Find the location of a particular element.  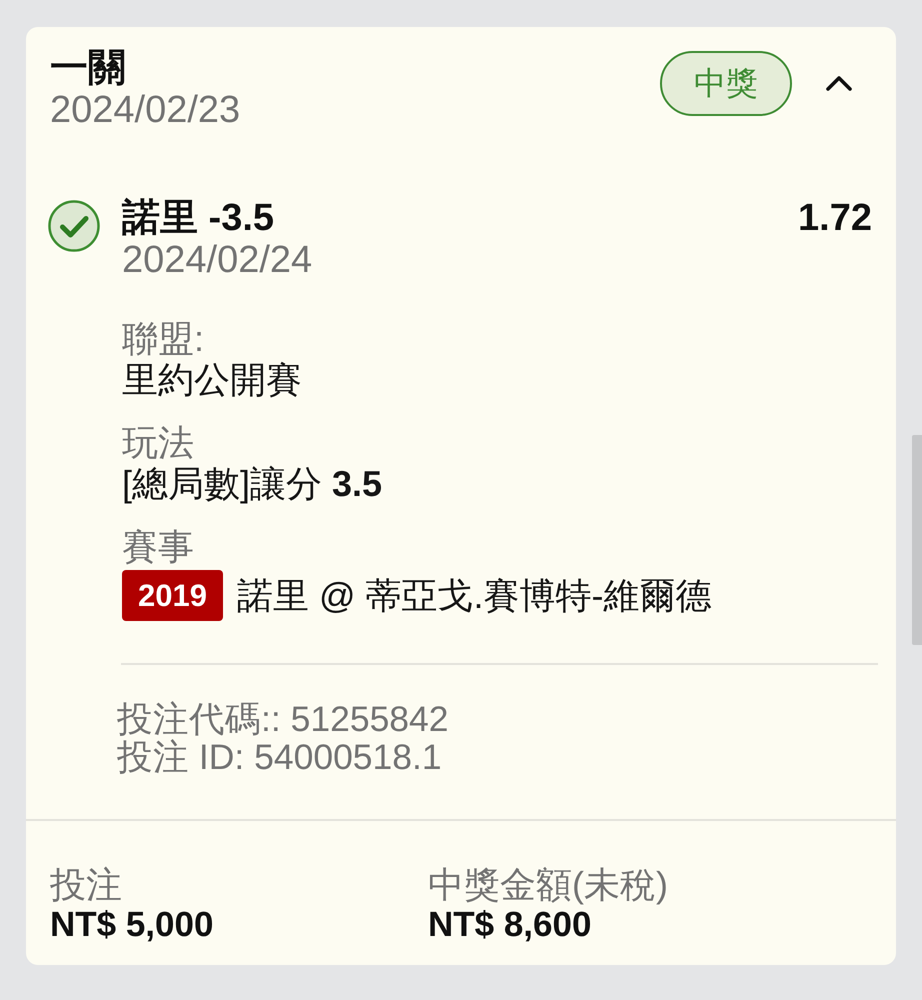

detail-value: [總局數]讓分 3.5 is located at coordinates (252, 483).